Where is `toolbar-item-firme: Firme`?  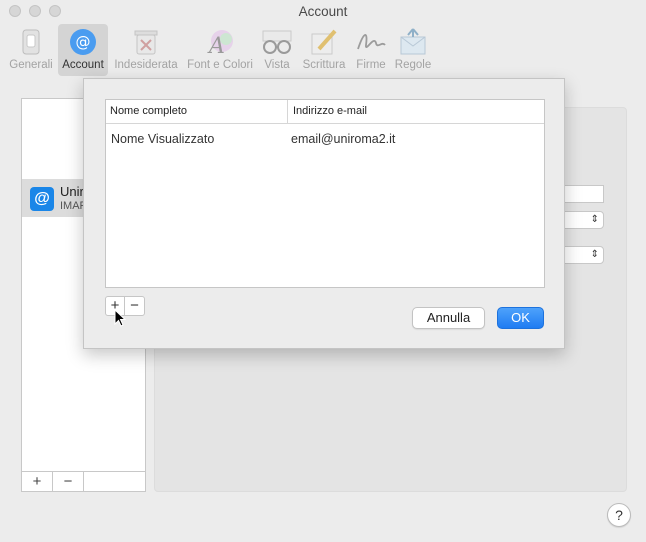 toolbar-item-firme: Firme is located at coordinates (371, 50).